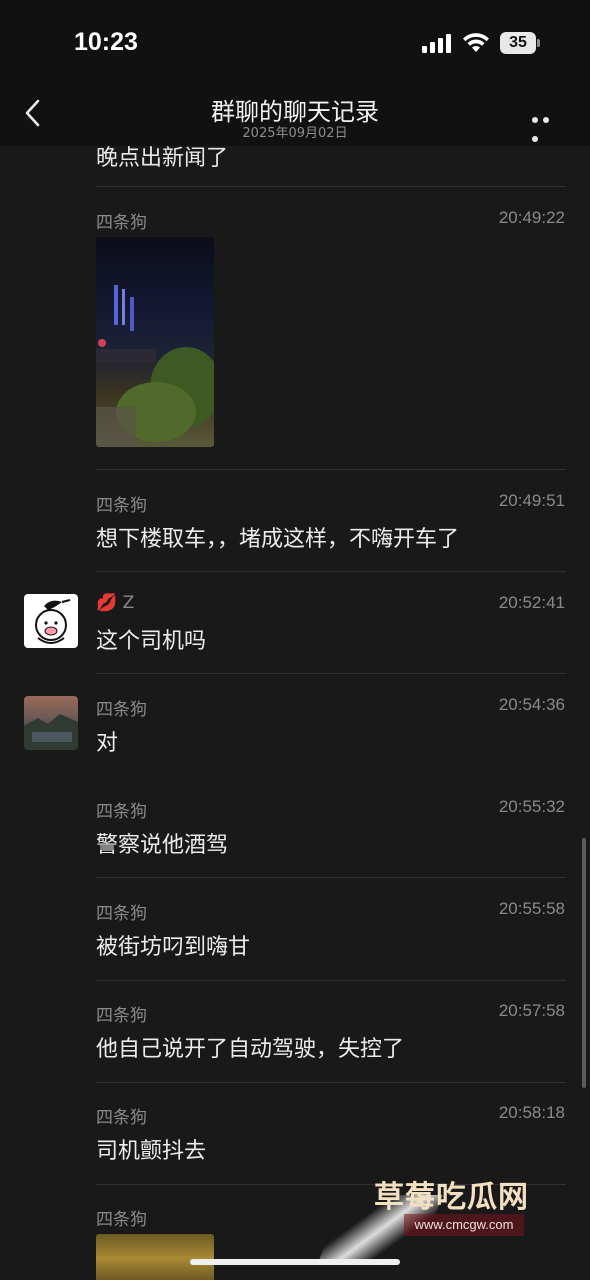  What do you see at coordinates (531, 1112) in the screenshot?
I see `message-time: 20:58:18` at bounding box center [531, 1112].